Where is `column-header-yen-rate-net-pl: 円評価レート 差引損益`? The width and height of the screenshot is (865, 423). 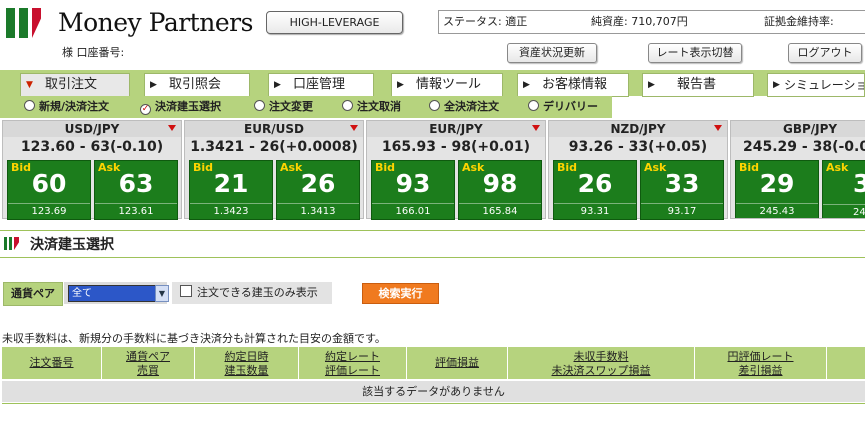 column-header-yen-rate-net-pl: 円評価レート 差引損益 is located at coordinates (761, 363).